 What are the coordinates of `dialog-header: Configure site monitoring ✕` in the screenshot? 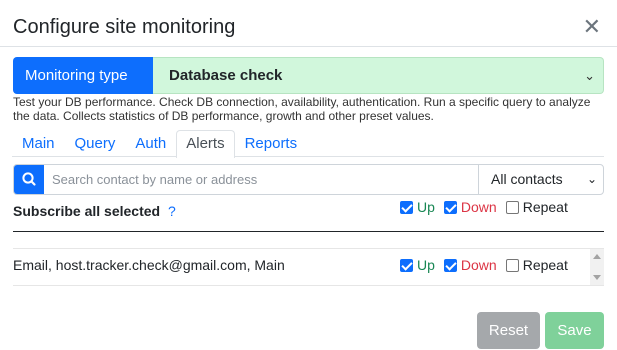 It's located at (308, 23).